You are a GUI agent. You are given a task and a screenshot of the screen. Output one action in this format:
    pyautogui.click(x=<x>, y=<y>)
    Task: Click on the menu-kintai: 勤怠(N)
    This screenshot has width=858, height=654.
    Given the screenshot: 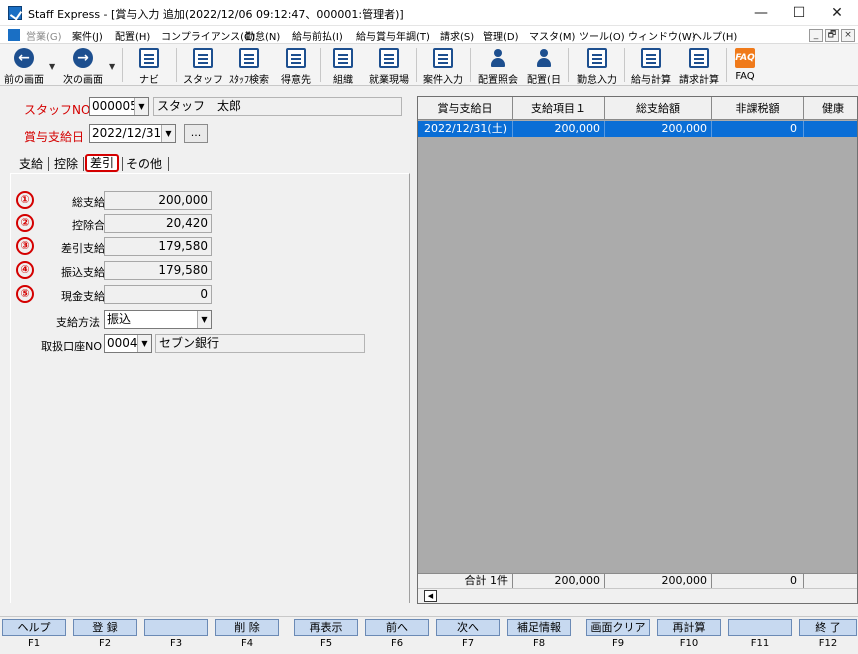 What is the action you would take?
    pyautogui.click(x=262, y=35)
    